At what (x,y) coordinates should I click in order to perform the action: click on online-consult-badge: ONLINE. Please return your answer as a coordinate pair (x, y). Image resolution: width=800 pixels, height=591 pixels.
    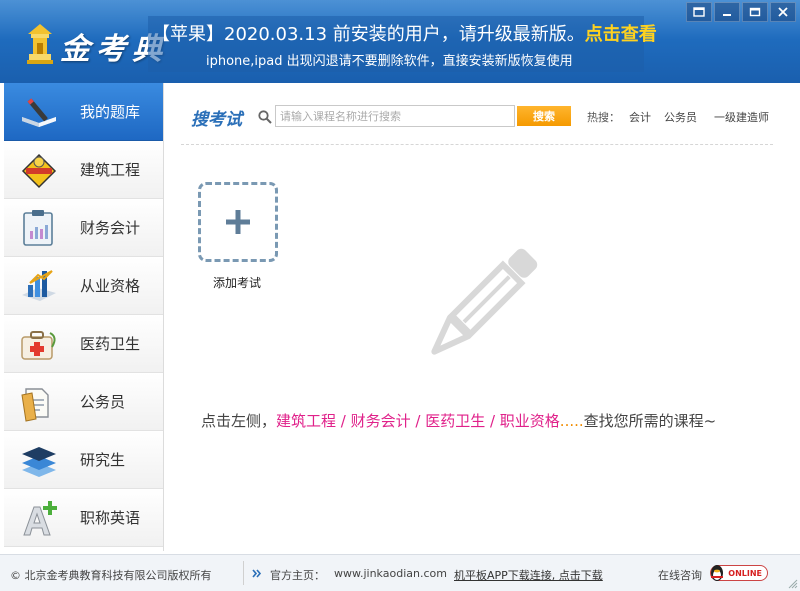
    Looking at the image, I should click on (739, 573).